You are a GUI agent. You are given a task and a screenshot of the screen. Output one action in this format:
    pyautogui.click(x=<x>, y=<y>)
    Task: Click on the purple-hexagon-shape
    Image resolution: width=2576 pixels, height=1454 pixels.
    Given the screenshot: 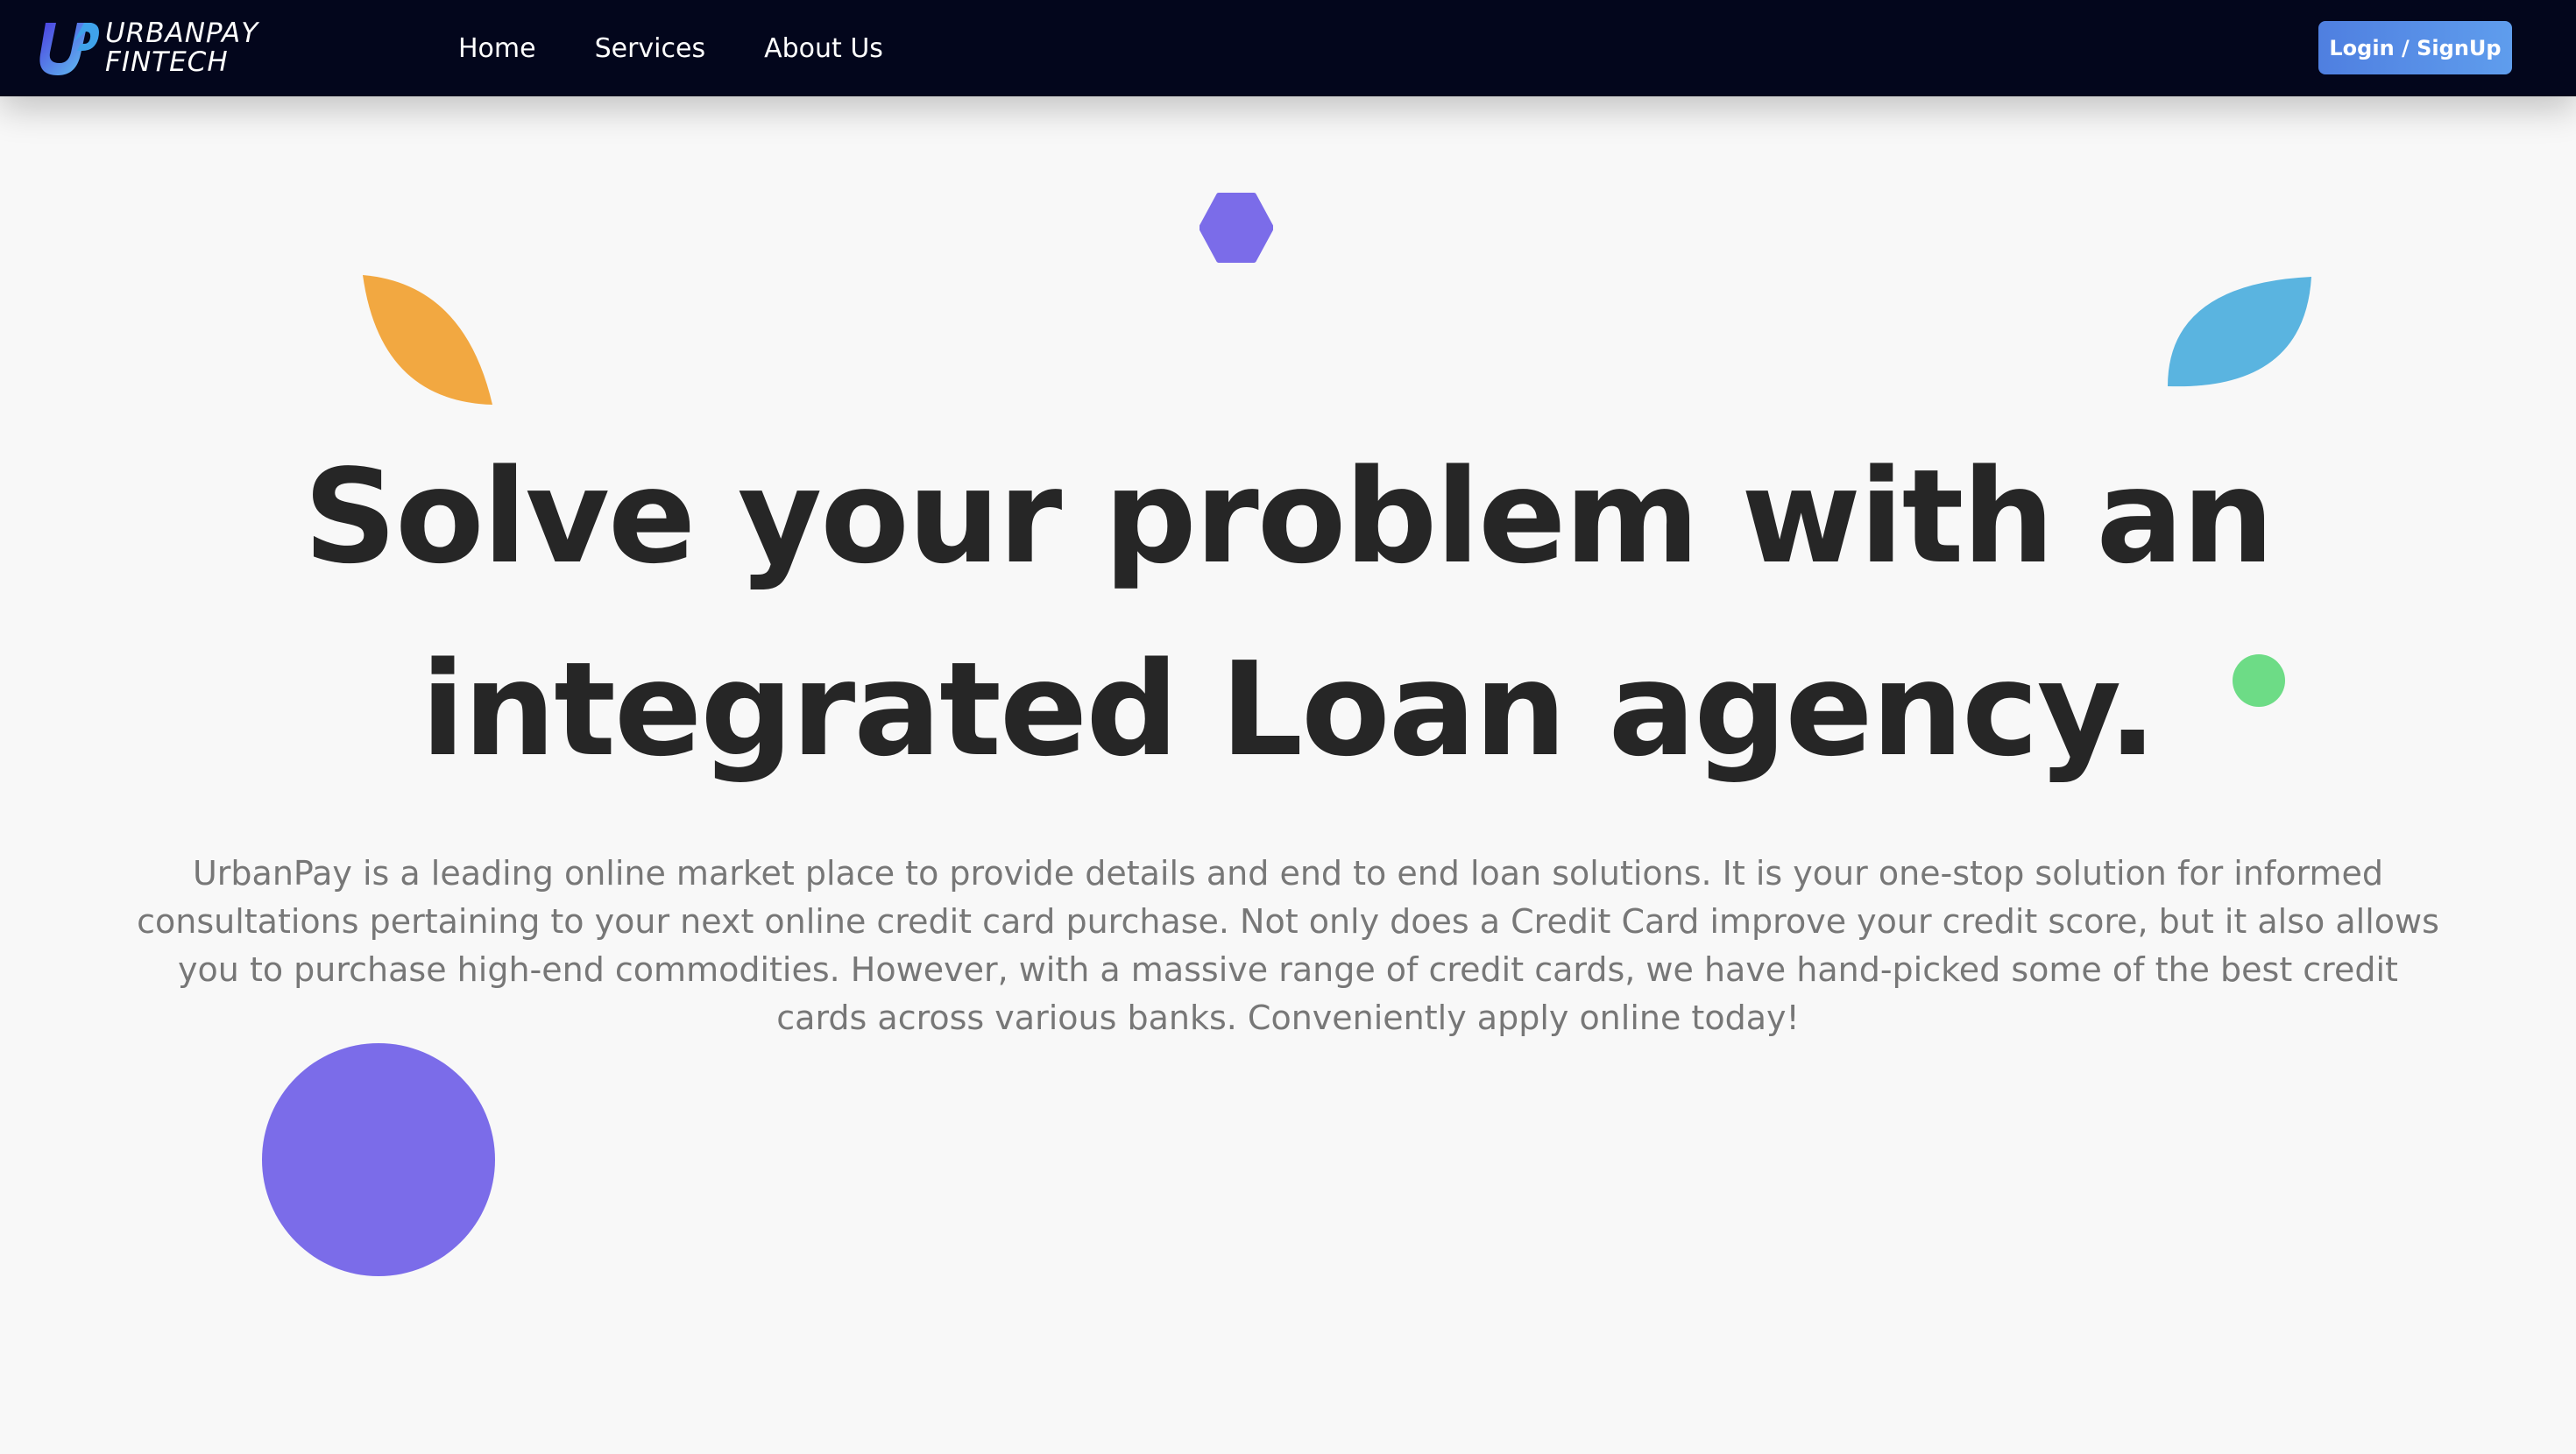 What is the action you would take?
    pyautogui.click(x=1236, y=228)
    